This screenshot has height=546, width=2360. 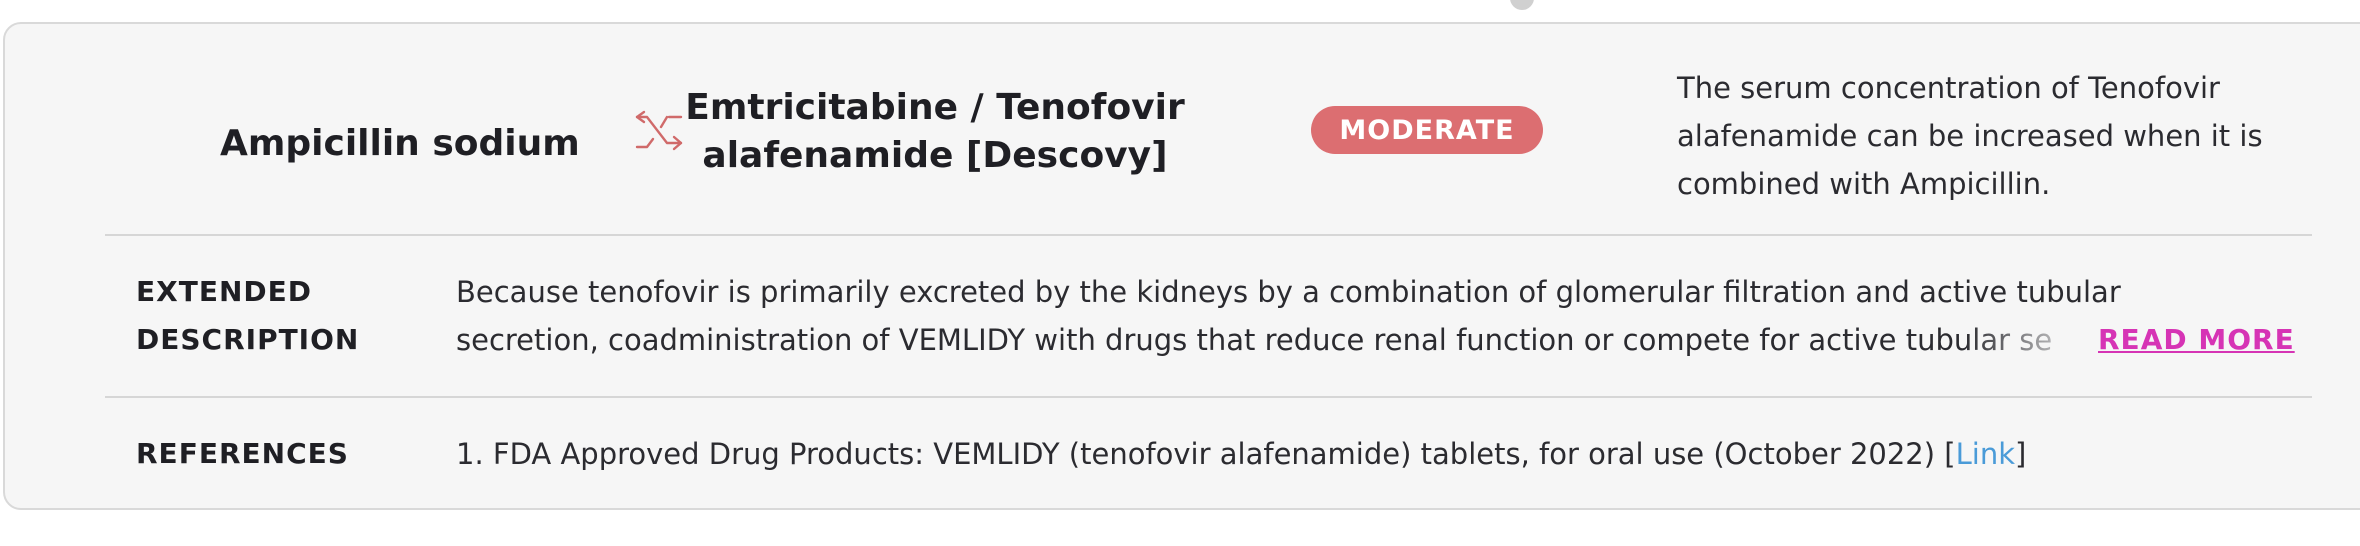 I want to click on reference-link-open-bracket: [, so click(x=1950, y=454).